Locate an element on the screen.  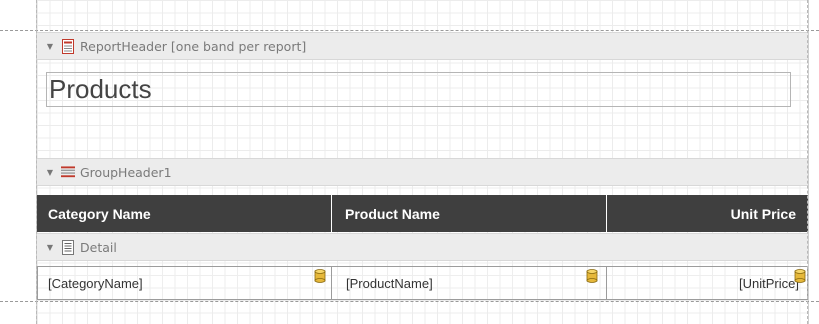
page-title: Products is located at coordinates (100, 89).